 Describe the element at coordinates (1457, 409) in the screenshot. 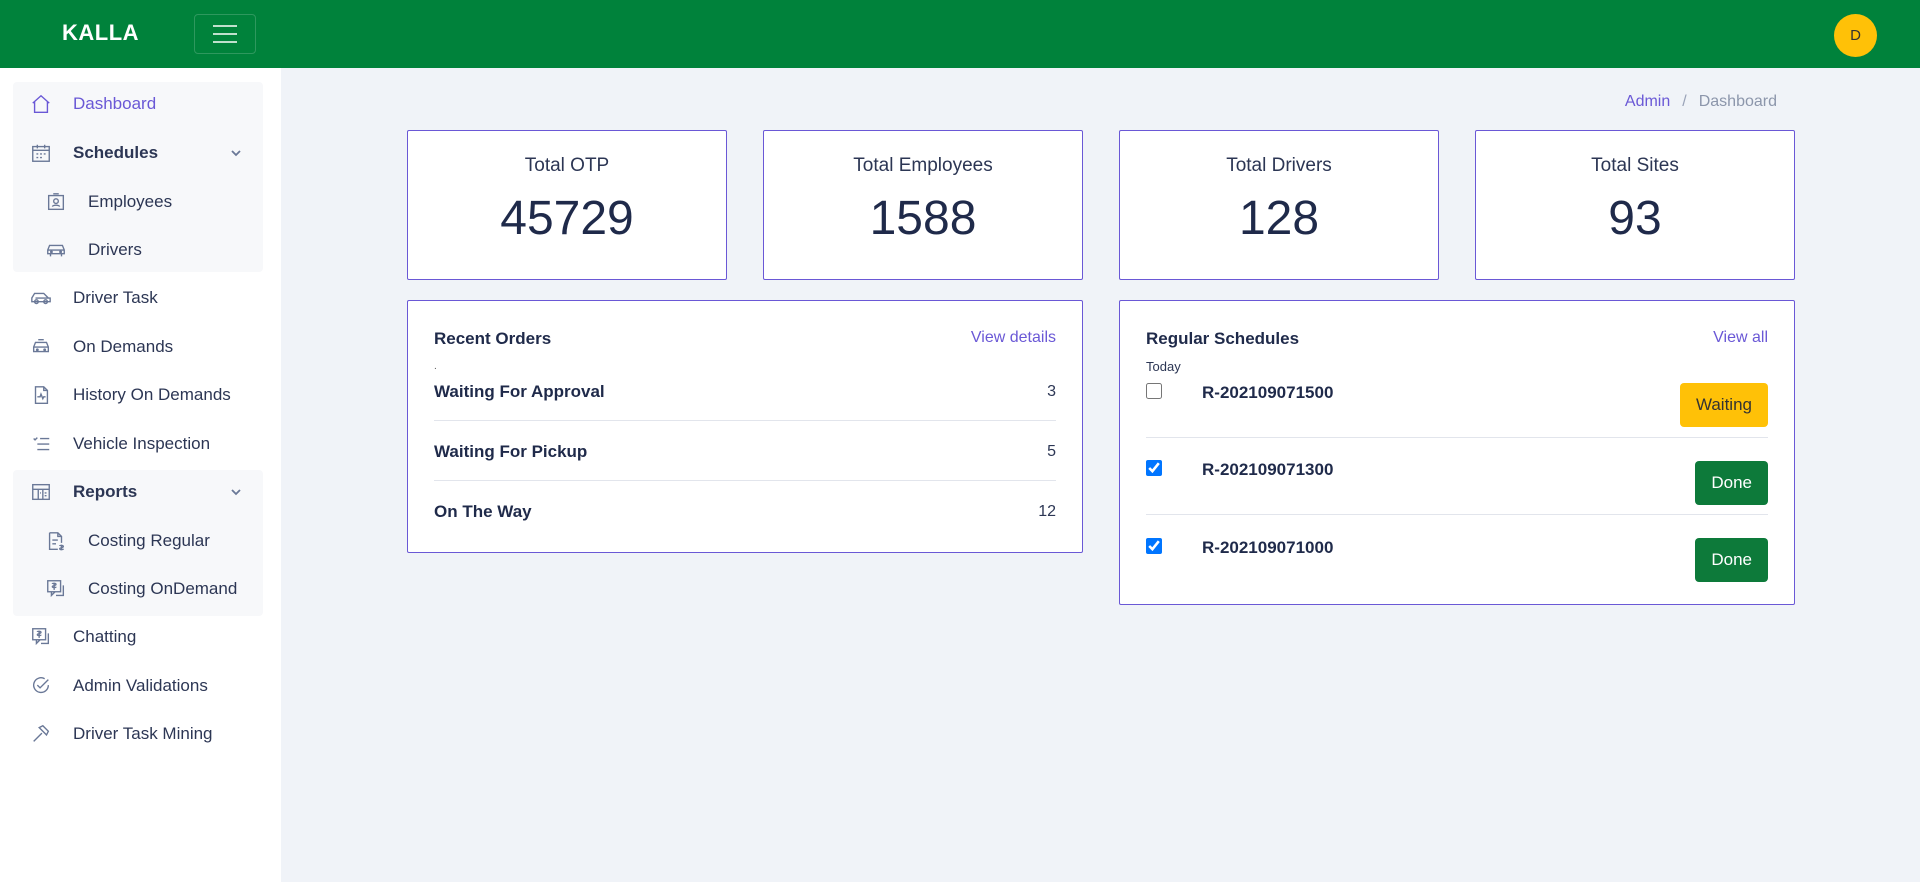

I see `schedule-row: R-202109071500 Waiting` at that location.